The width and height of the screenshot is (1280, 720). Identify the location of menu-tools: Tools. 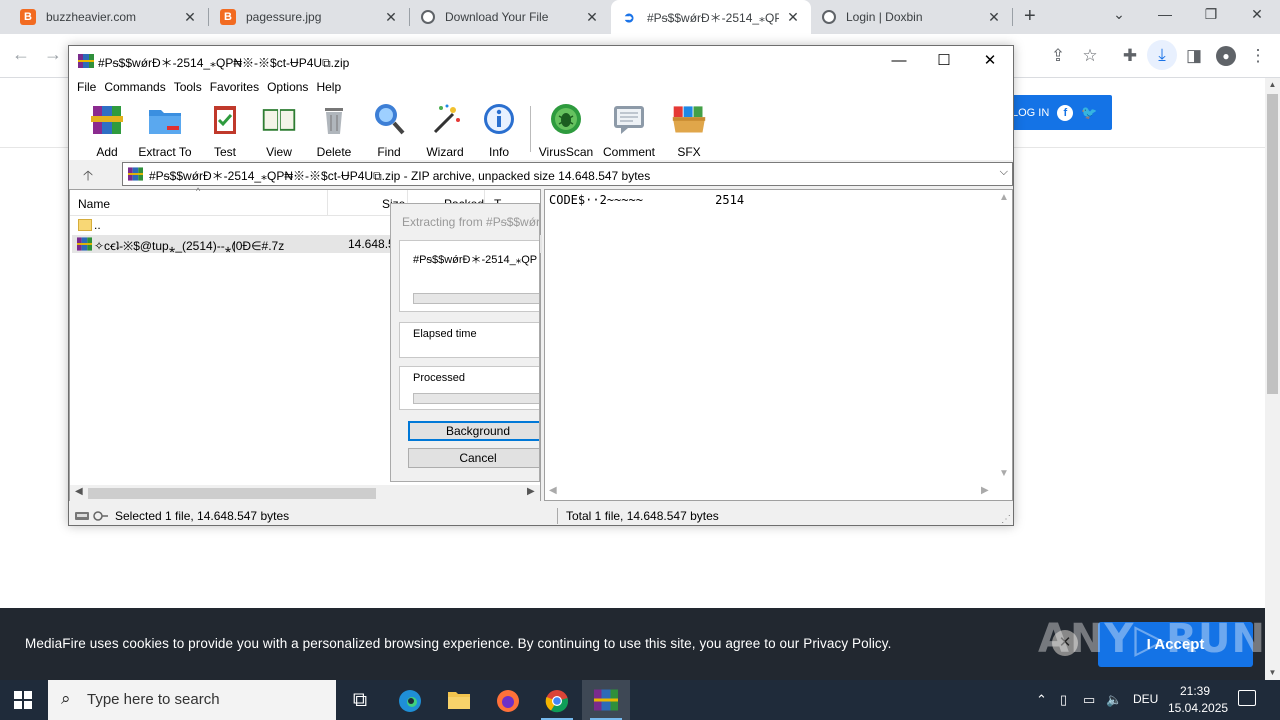
(192, 87).